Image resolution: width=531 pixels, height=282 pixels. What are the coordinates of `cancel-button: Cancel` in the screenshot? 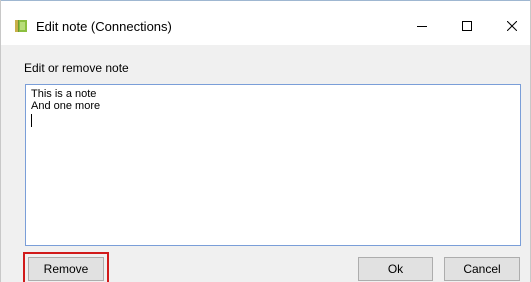 It's located at (482, 269).